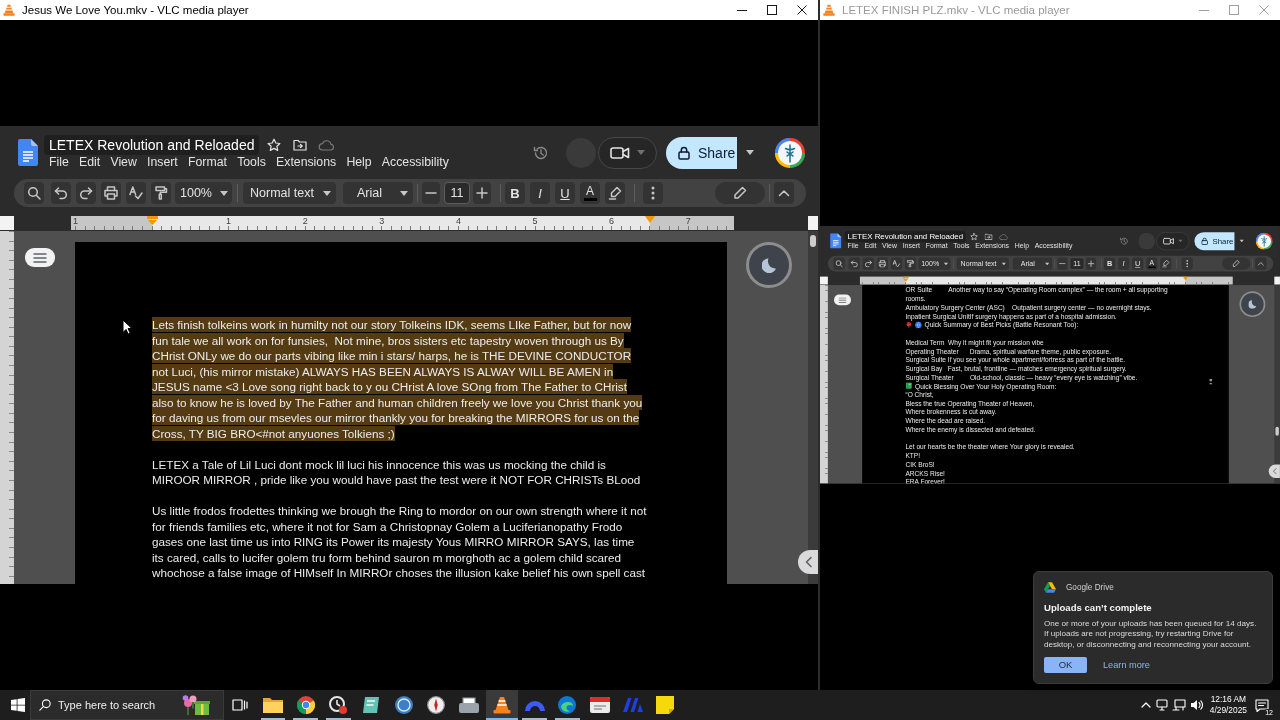 This screenshot has width=1280, height=720. Describe the element at coordinates (1196, 705) in the screenshot. I see `volume-icon` at that location.